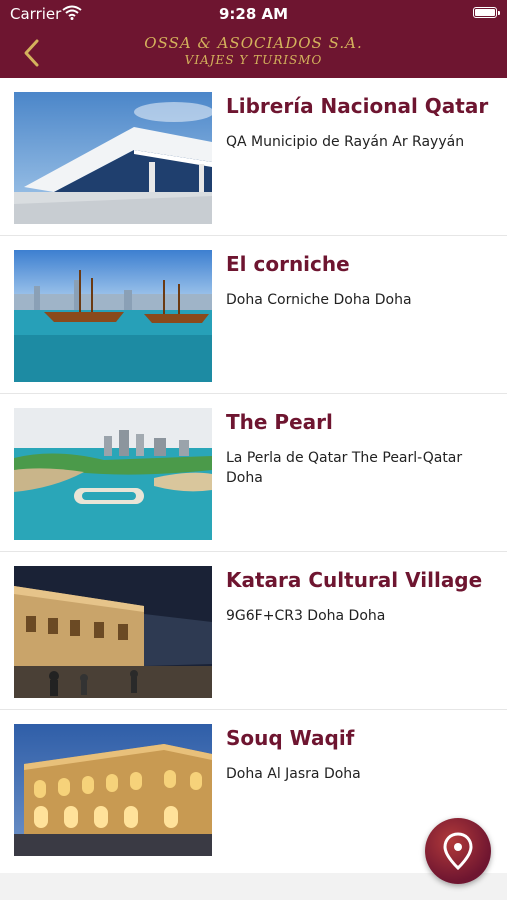 This screenshot has height=900, width=507. What do you see at coordinates (253, 60) in the screenshot?
I see `brand-tagline: VIAJES Y TURISMO` at bounding box center [253, 60].